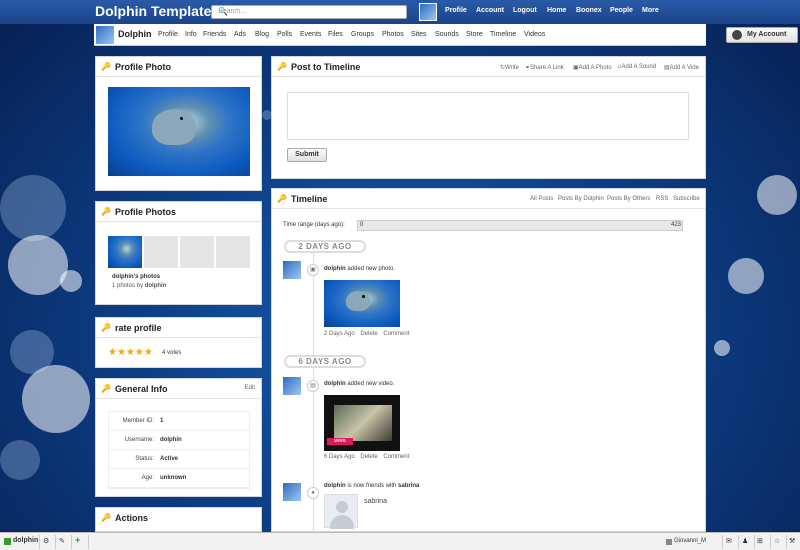 This screenshot has height=550, width=800. What do you see at coordinates (503, 34) in the screenshot?
I see `tab-timeline: Timeline` at bounding box center [503, 34].